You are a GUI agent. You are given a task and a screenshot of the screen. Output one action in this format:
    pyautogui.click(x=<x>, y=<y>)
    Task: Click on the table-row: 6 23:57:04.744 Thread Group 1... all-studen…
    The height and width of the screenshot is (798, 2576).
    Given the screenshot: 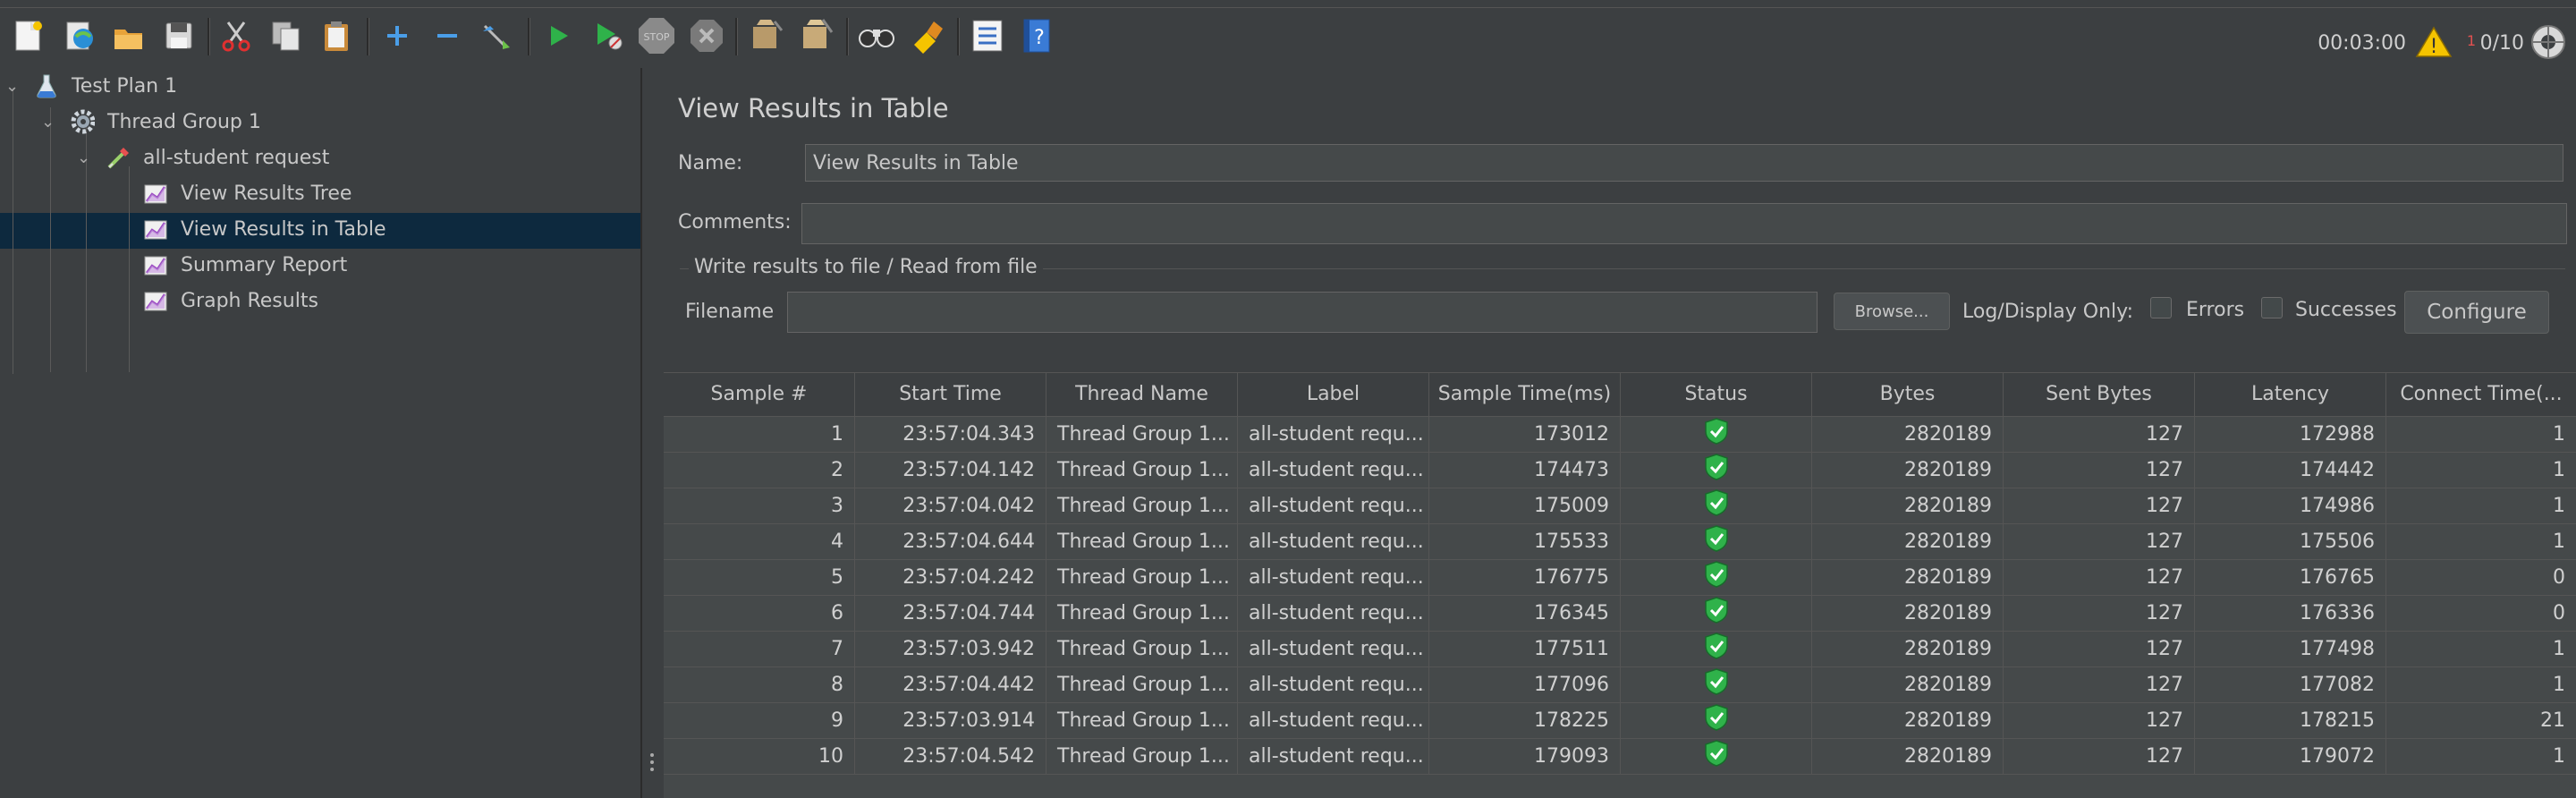 What is the action you would take?
    pyautogui.click(x=1620, y=614)
    